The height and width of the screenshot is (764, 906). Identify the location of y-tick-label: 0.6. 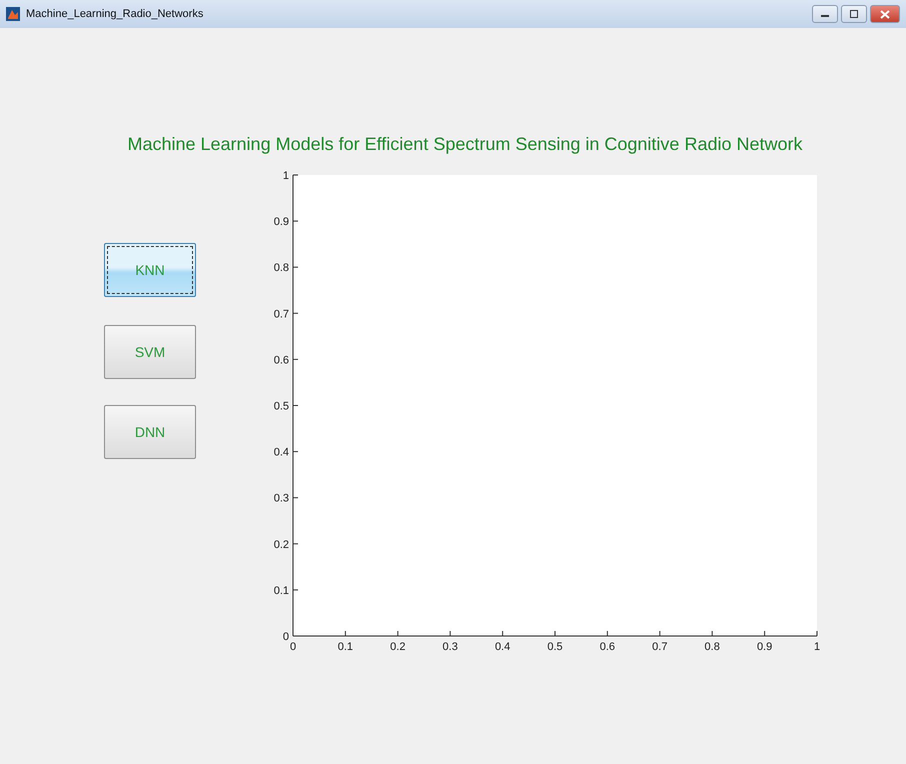
(281, 360).